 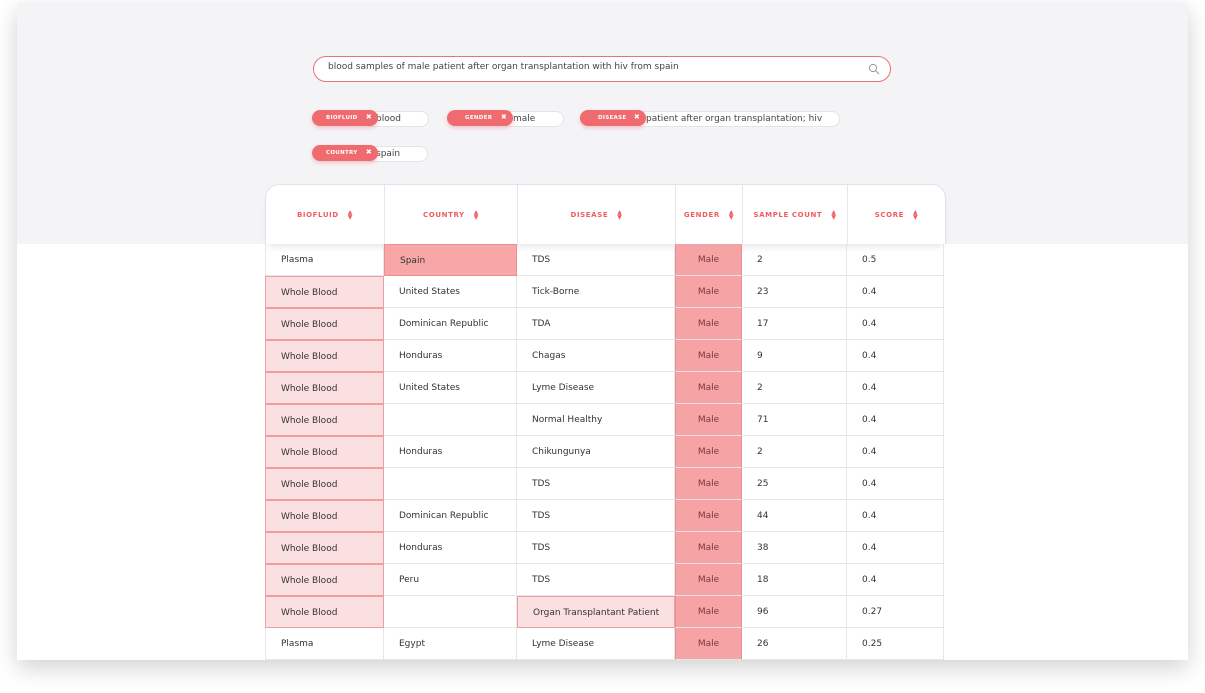 I want to click on cell-sample-count: 17, so click(x=794, y=324).